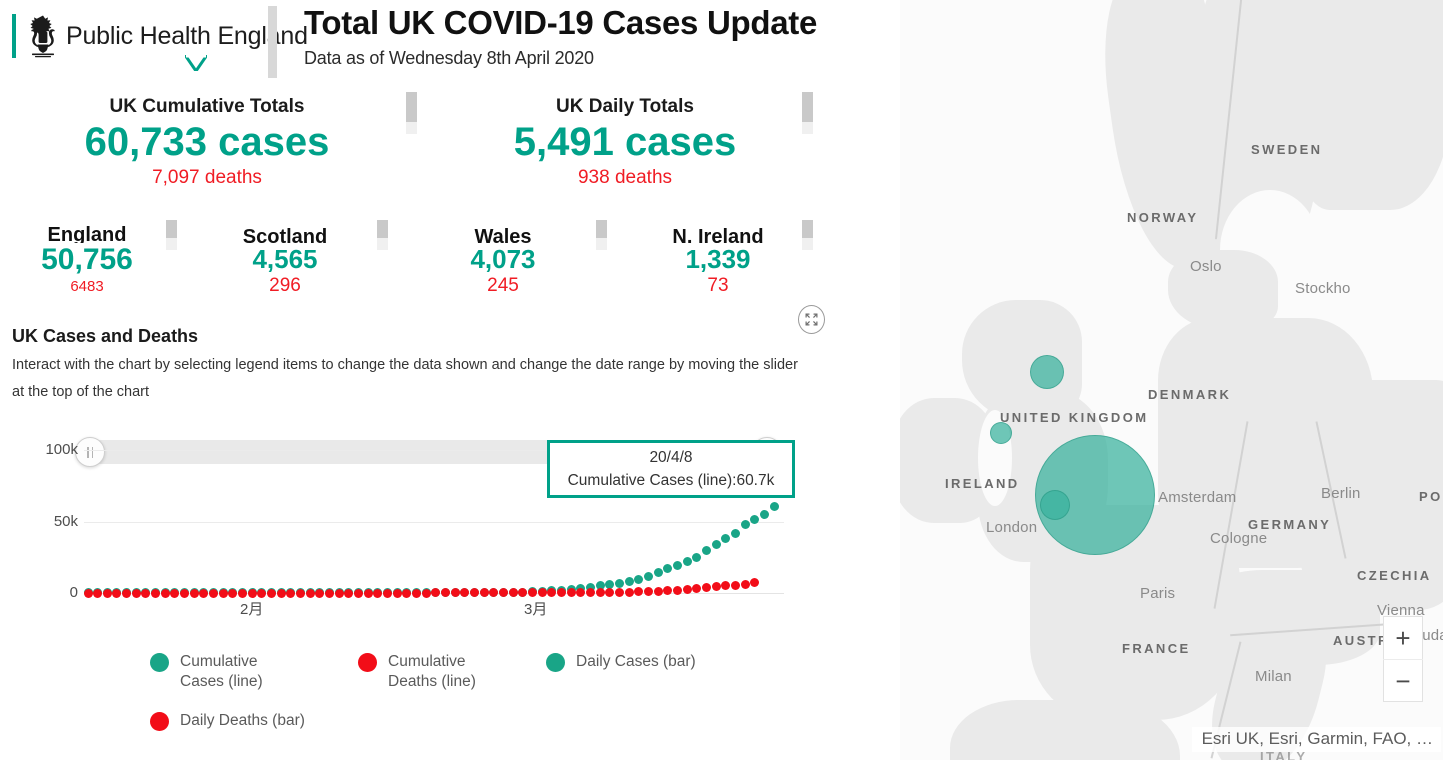 The image size is (1443, 760). What do you see at coordinates (227, 721) in the screenshot?
I see `legend-item-daily-deaths: Daily Deaths (bar)` at bounding box center [227, 721].